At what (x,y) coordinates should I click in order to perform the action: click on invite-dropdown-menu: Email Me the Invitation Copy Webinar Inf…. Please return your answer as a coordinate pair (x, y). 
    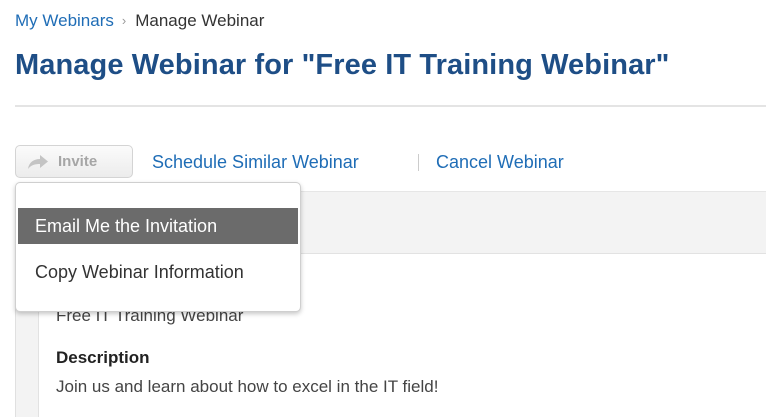
    Looking at the image, I should click on (158, 247).